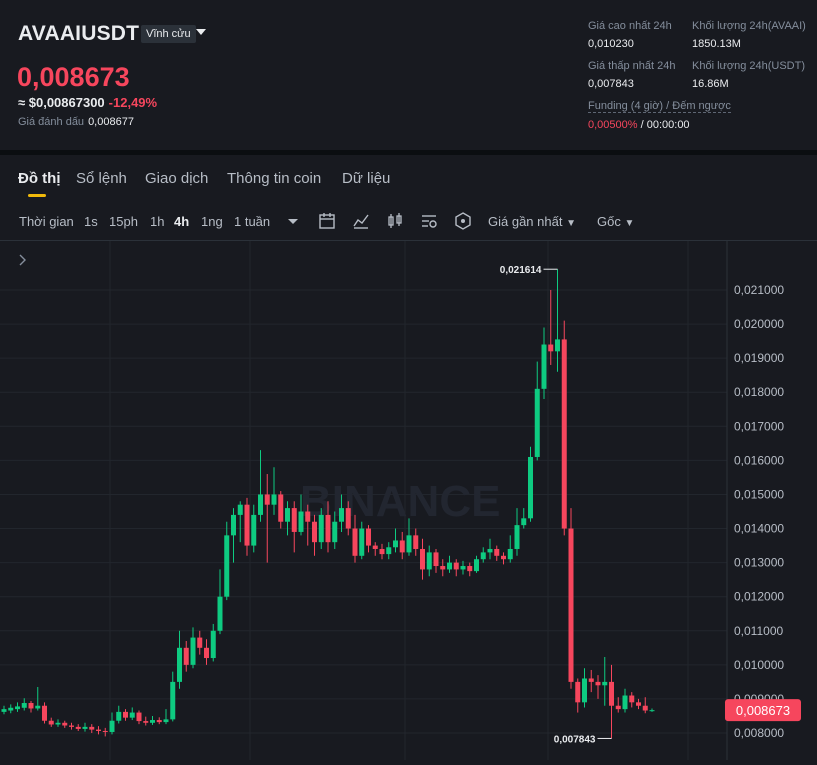 The image size is (817, 765). What do you see at coordinates (759, 563) in the screenshot?
I see `y-tick-label: 0,013000` at bounding box center [759, 563].